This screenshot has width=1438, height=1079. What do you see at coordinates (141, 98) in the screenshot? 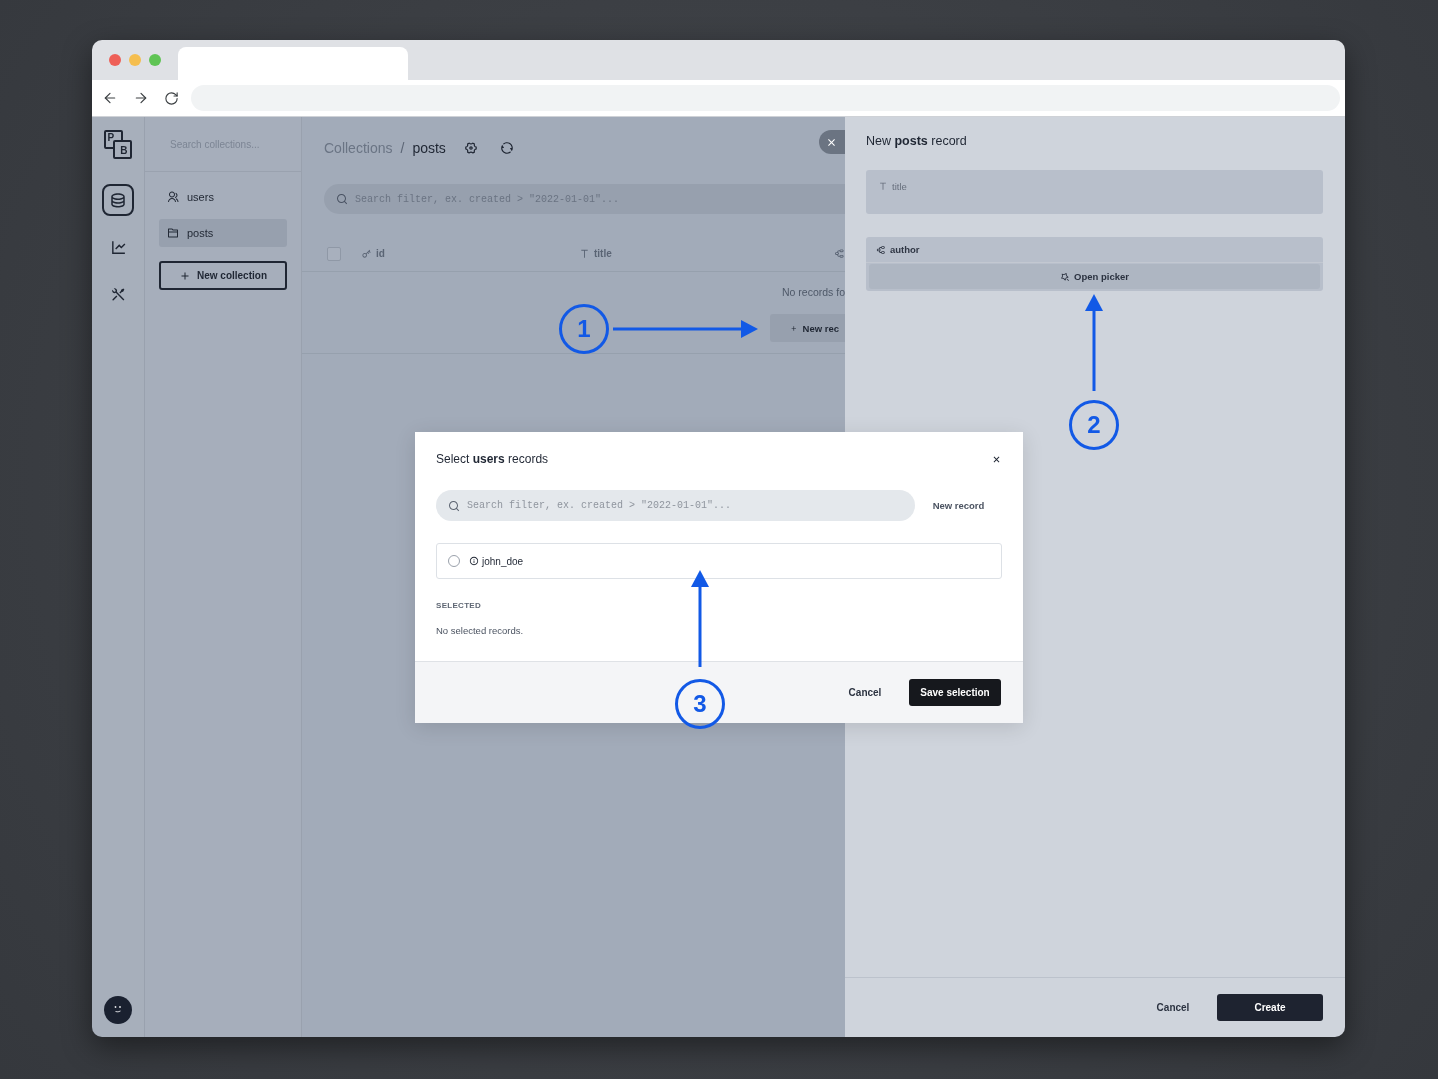
I see `forward-icon` at bounding box center [141, 98].